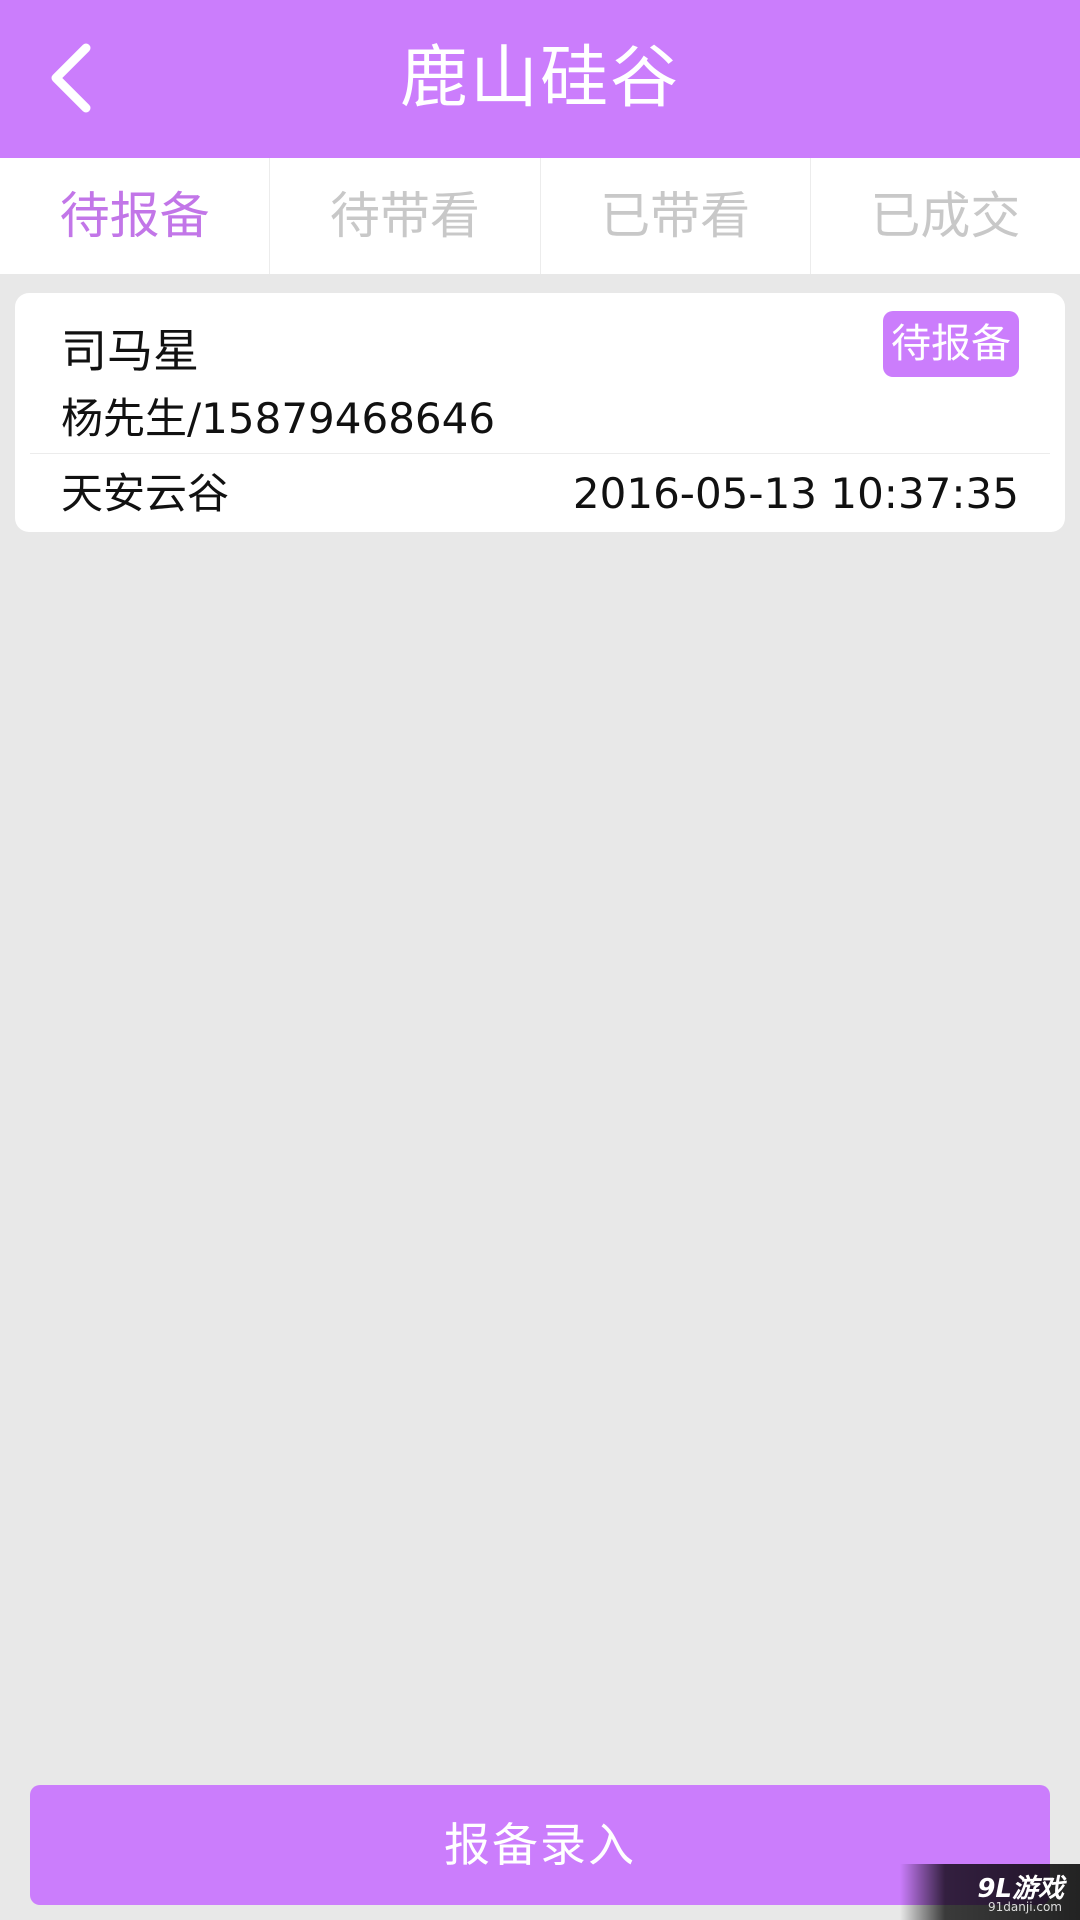  I want to click on watermark-sub: 91danji.com, so click(1025, 1907).